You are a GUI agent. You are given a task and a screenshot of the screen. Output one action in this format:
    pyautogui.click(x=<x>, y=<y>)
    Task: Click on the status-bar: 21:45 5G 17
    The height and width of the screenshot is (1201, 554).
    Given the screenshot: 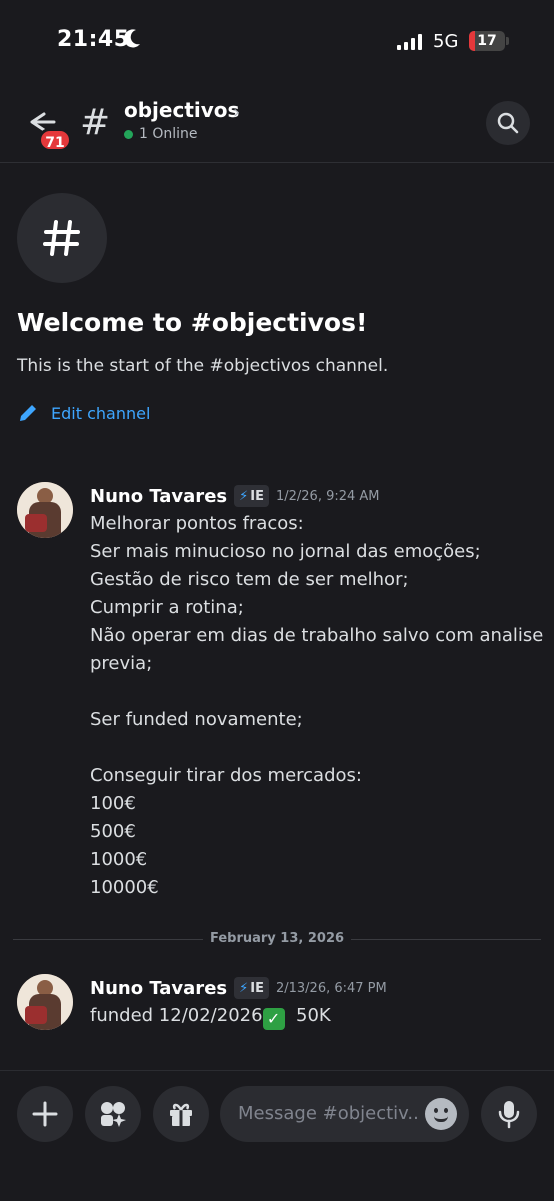 What is the action you would take?
    pyautogui.click(x=277, y=40)
    